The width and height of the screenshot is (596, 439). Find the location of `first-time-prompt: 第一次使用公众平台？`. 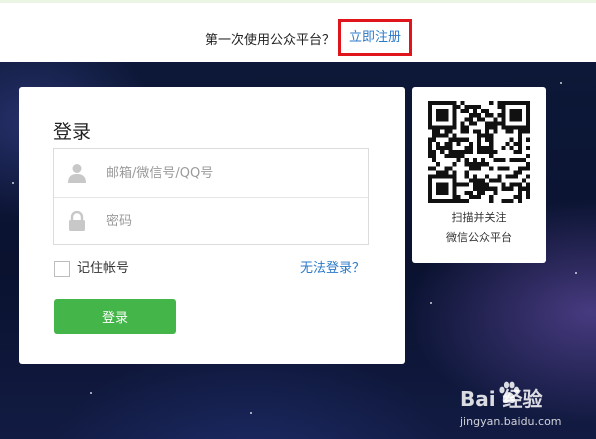

first-time-prompt: 第一次使用公众平台？ is located at coordinates (270, 40).